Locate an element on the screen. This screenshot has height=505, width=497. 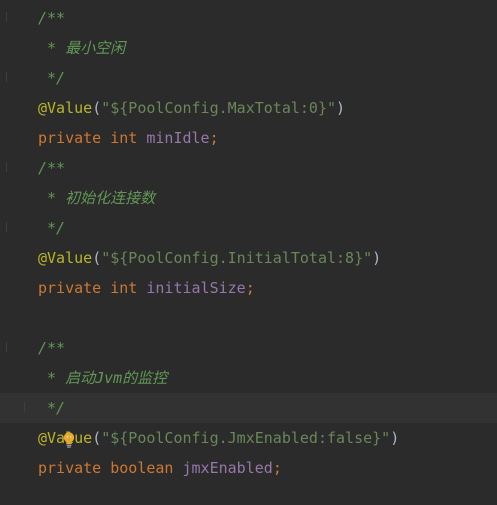
annotation-statement: @Value("${PoolConfig.MaxTotal:0}") is located at coordinates (191, 108).